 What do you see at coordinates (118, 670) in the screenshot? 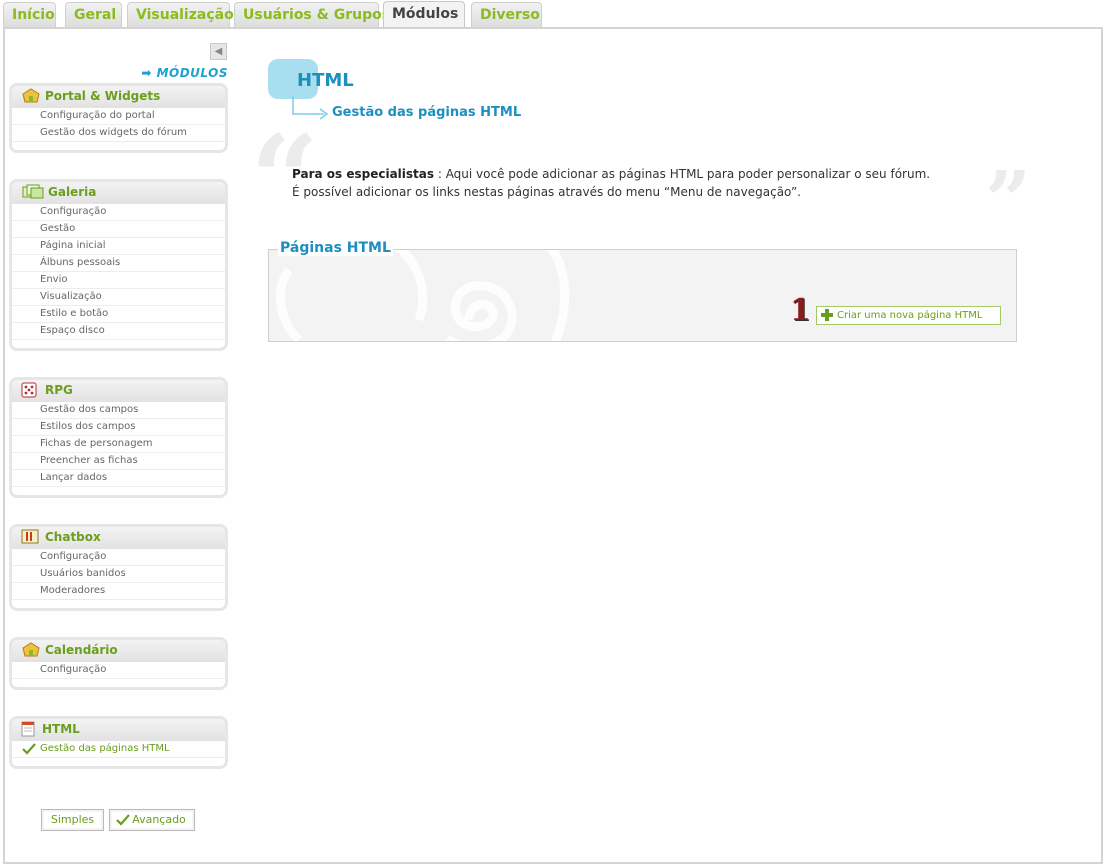
I see `menu-item-calendario-configuracao: Configuração` at bounding box center [118, 670].